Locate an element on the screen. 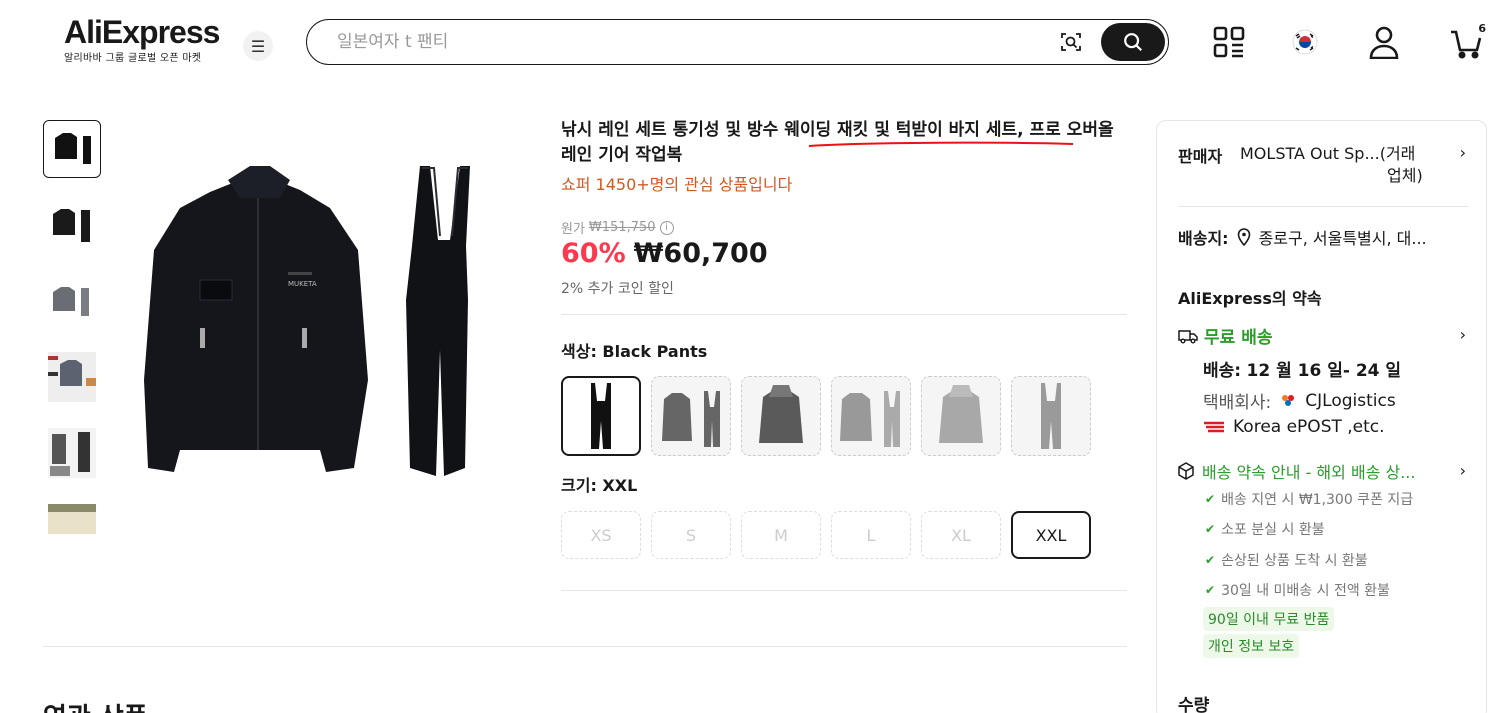 This screenshot has width=1495, height=713. privacy-badge: 개인 정보 보호 is located at coordinates (1251, 646).